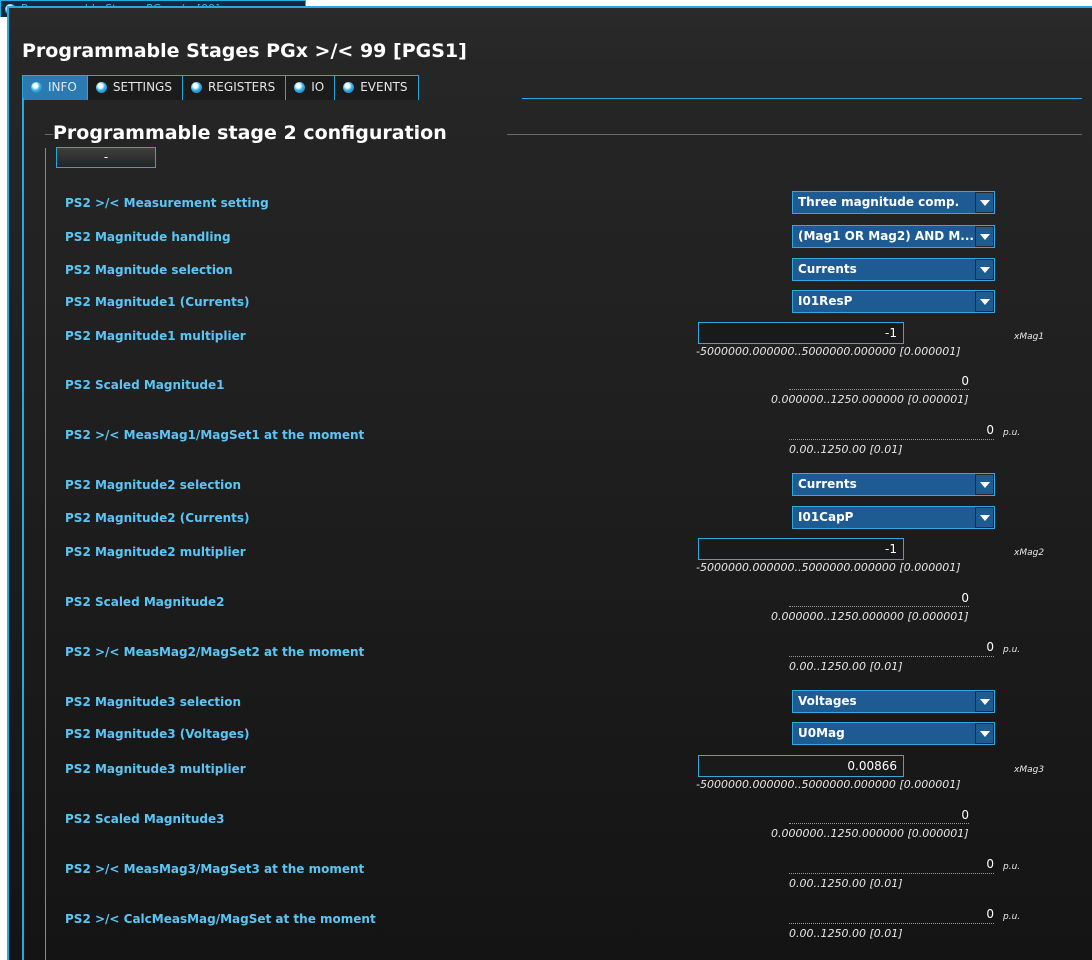 This screenshot has height=960, width=1092. What do you see at coordinates (891, 924) in the screenshot?
I see `calcmeasmag-underline` at bounding box center [891, 924].